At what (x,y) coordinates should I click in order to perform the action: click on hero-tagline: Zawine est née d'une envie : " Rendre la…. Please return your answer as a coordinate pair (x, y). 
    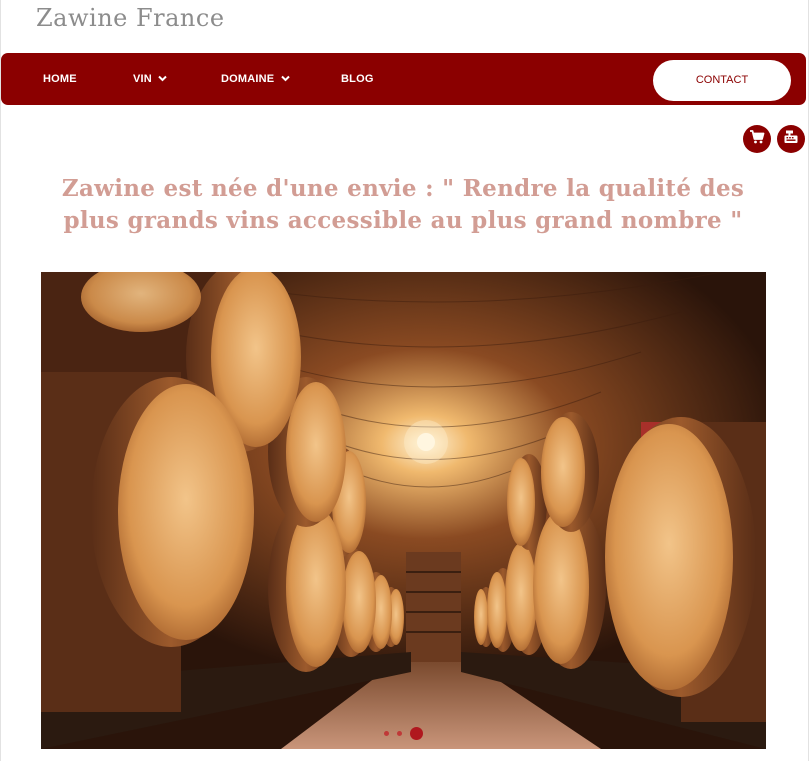
    Looking at the image, I should click on (403, 204).